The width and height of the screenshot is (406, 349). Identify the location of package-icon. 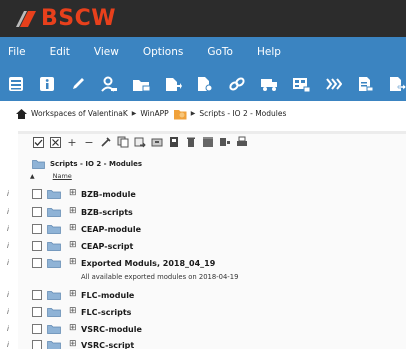
(208, 142).